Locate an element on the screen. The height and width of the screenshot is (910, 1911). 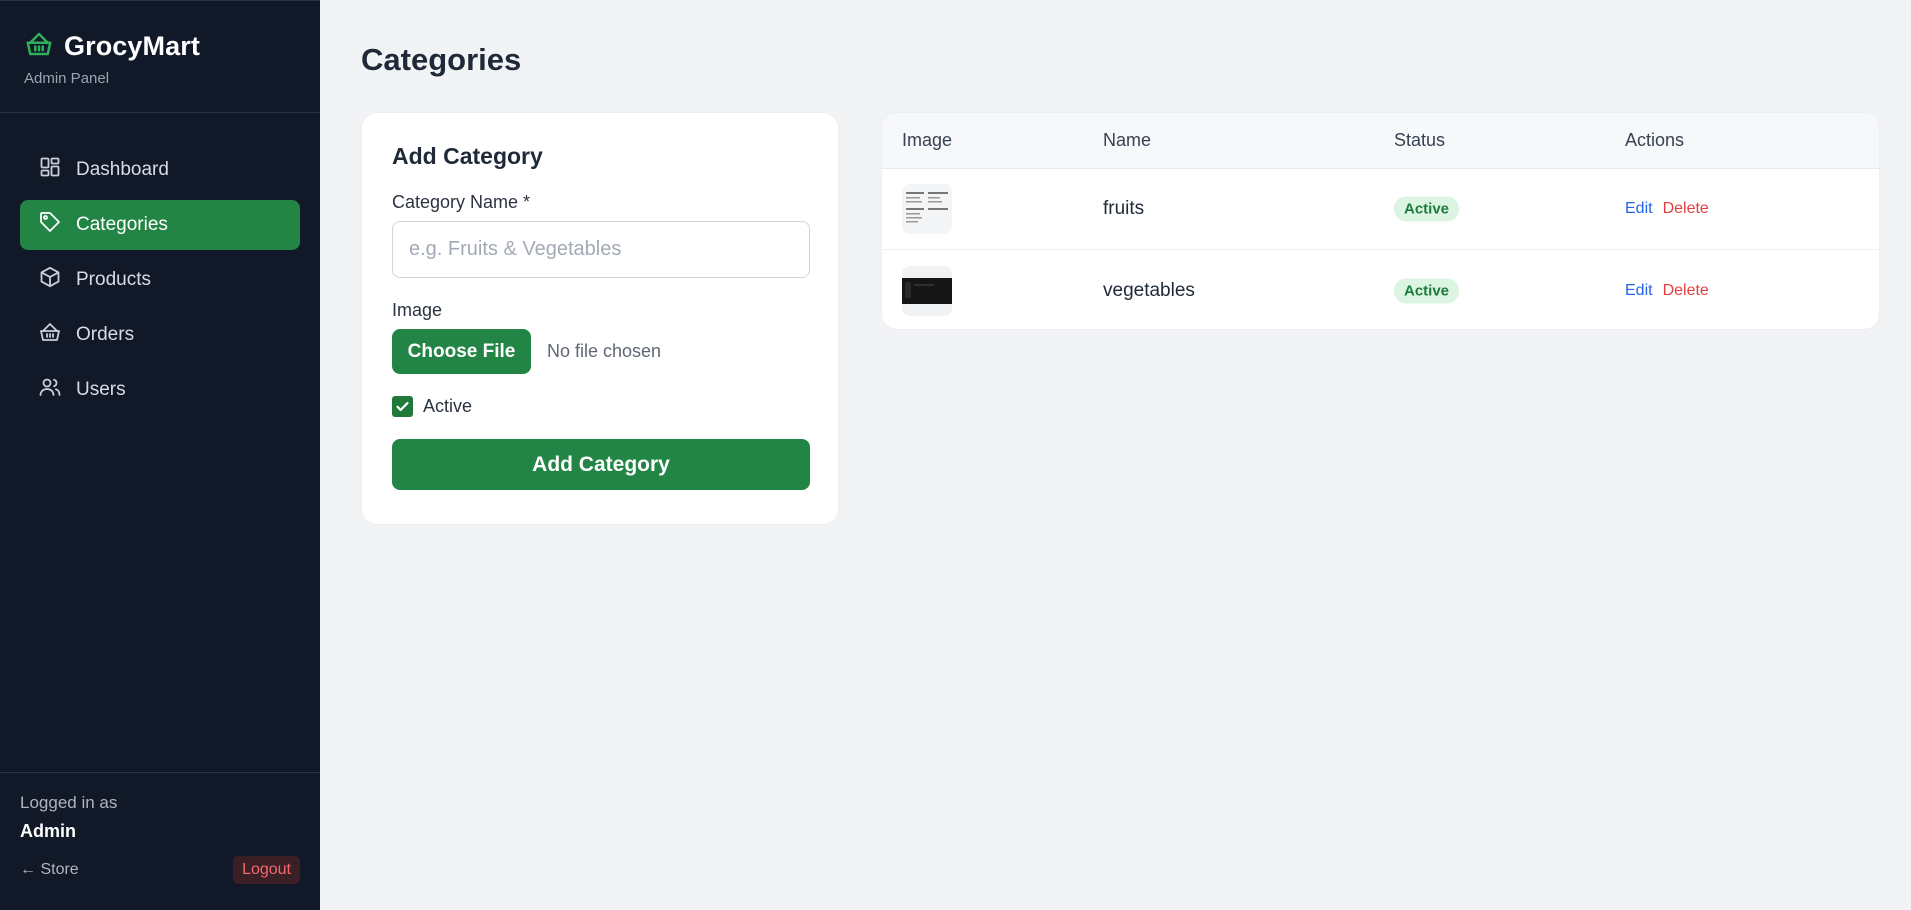
sidebar-item-label: Orders is located at coordinates (105, 334).